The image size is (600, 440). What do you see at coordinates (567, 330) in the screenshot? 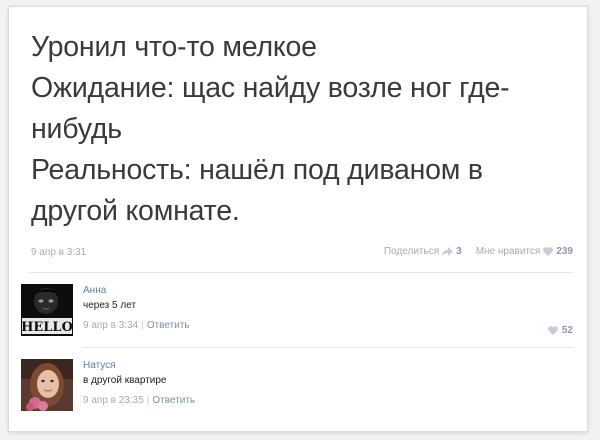
I see `comment-like-count: 52` at bounding box center [567, 330].